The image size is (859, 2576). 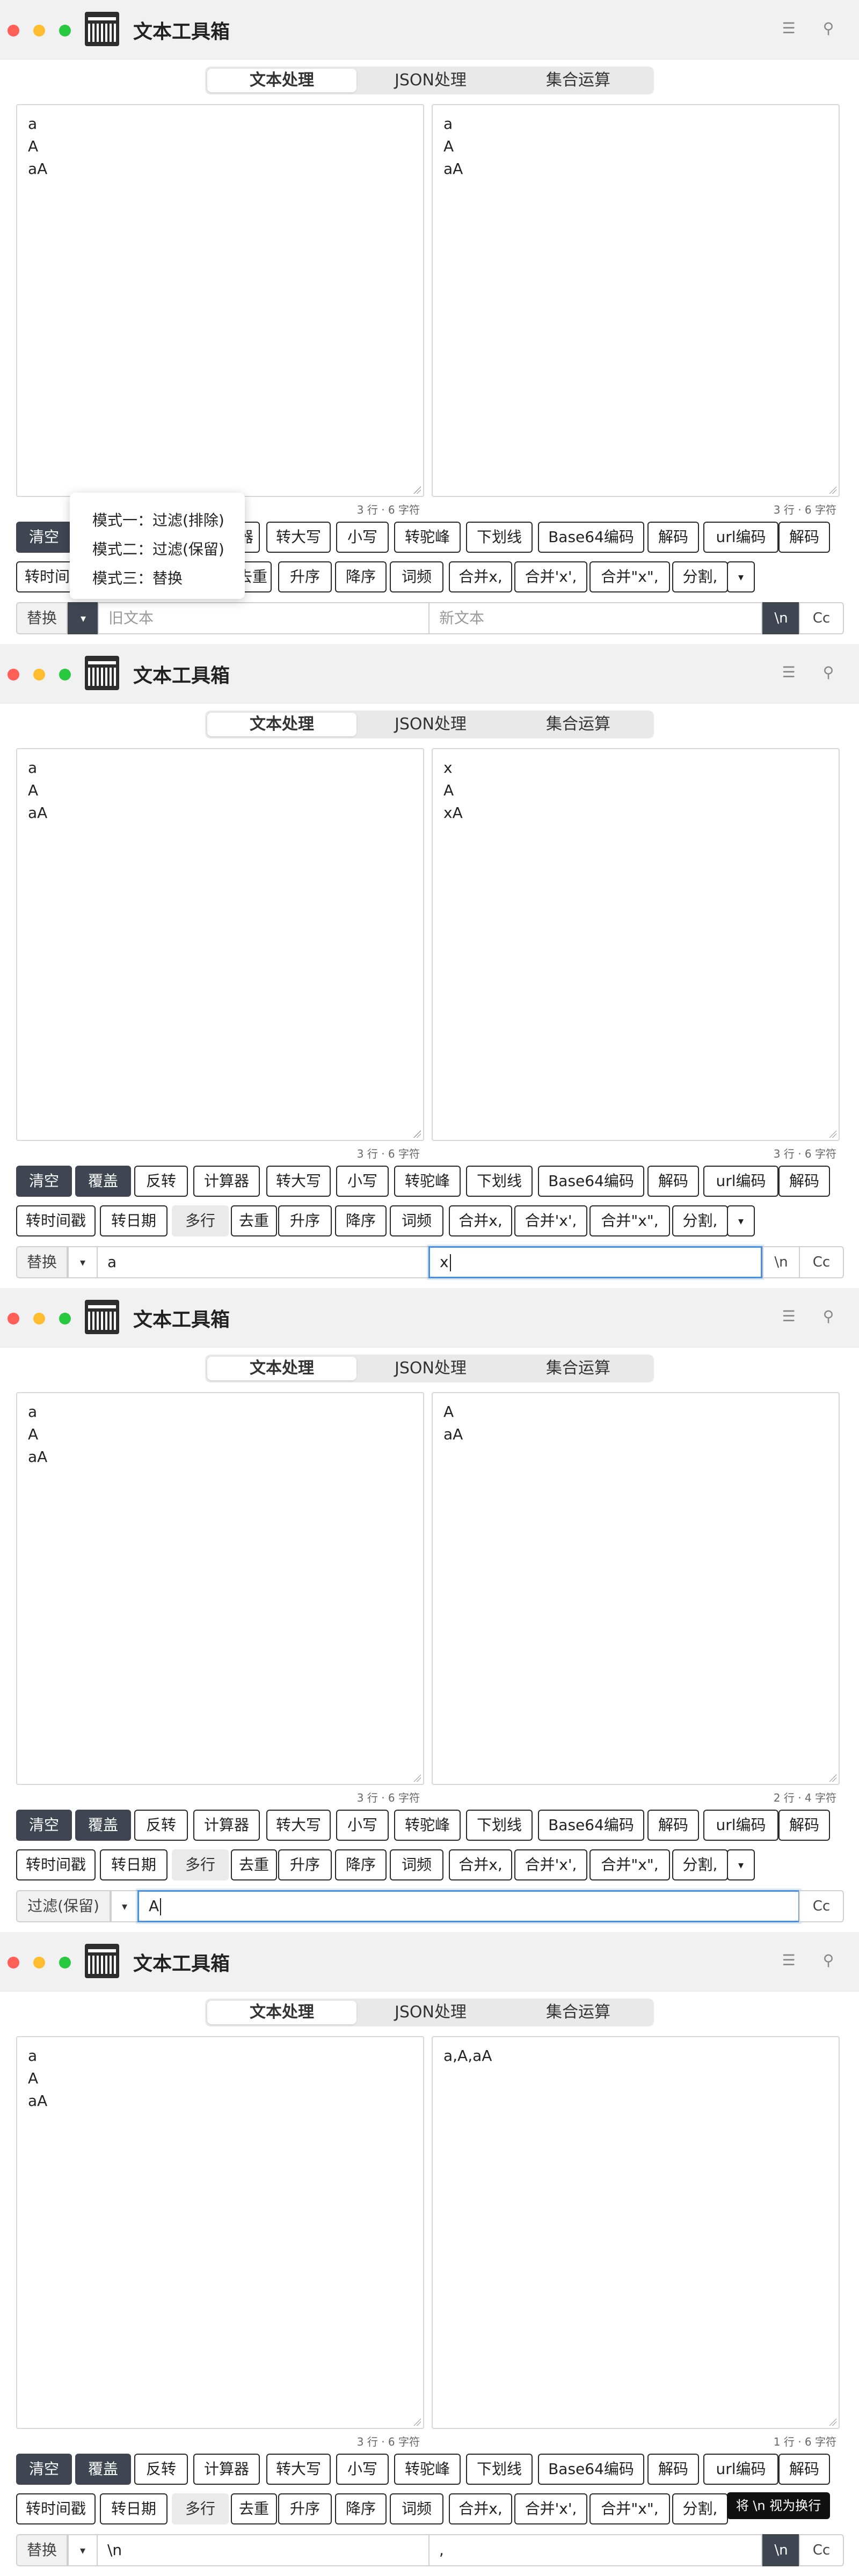 What do you see at coordinates (636, 300) in the screenshot?
I see `output-textarea: a A aA` at bounding box center [636, 300].